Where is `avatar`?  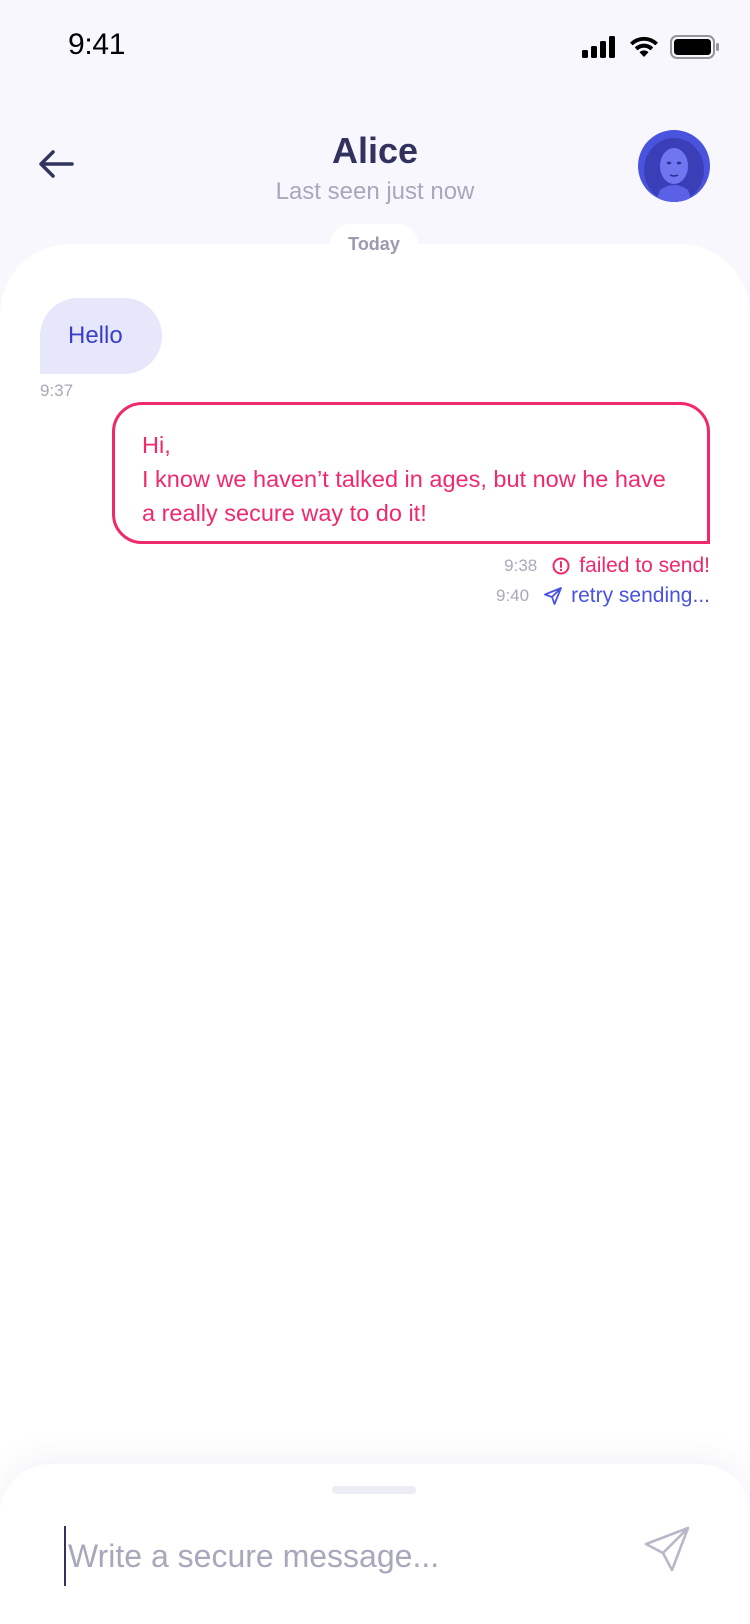
avatar is located at coordinates (674, 166).